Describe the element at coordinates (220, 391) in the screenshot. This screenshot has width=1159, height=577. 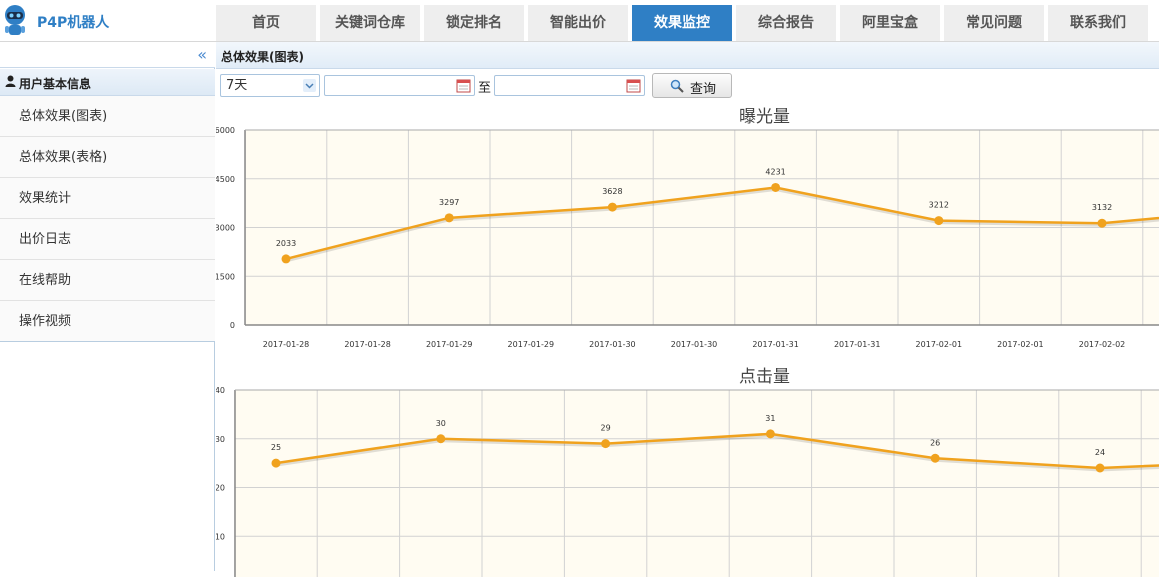
I see `y-tick-label: 40` at that location.